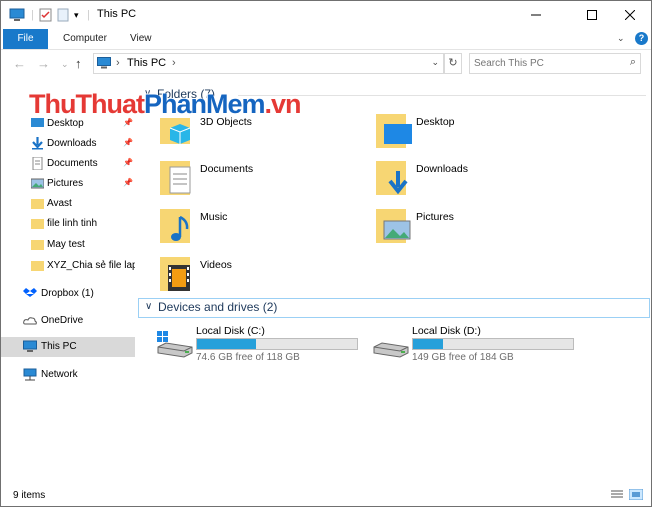 Image resolution: width=652 pixels, height=507 pixels. I want to click on folder-pictures: Pictures, so click(481, 229).